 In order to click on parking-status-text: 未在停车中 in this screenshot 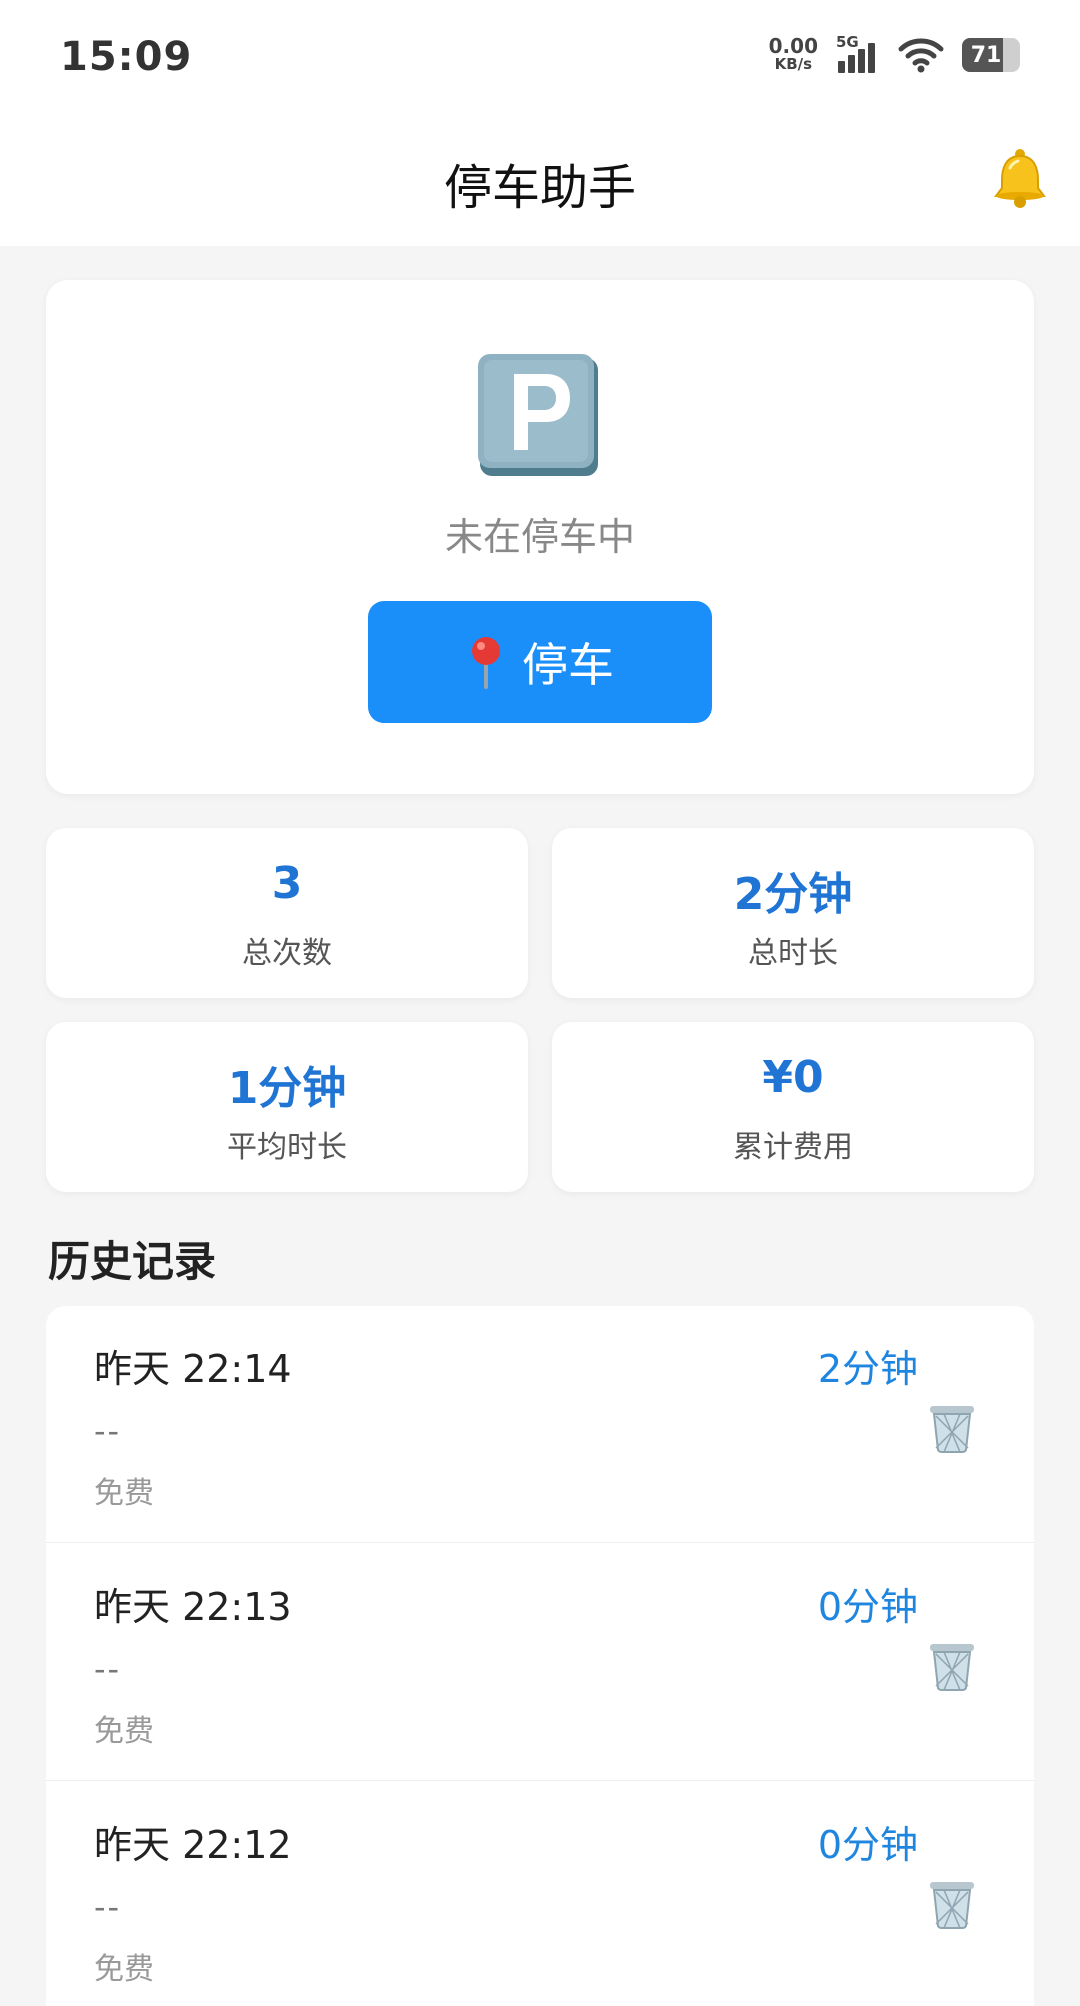, I will do `click(539, 537)`.